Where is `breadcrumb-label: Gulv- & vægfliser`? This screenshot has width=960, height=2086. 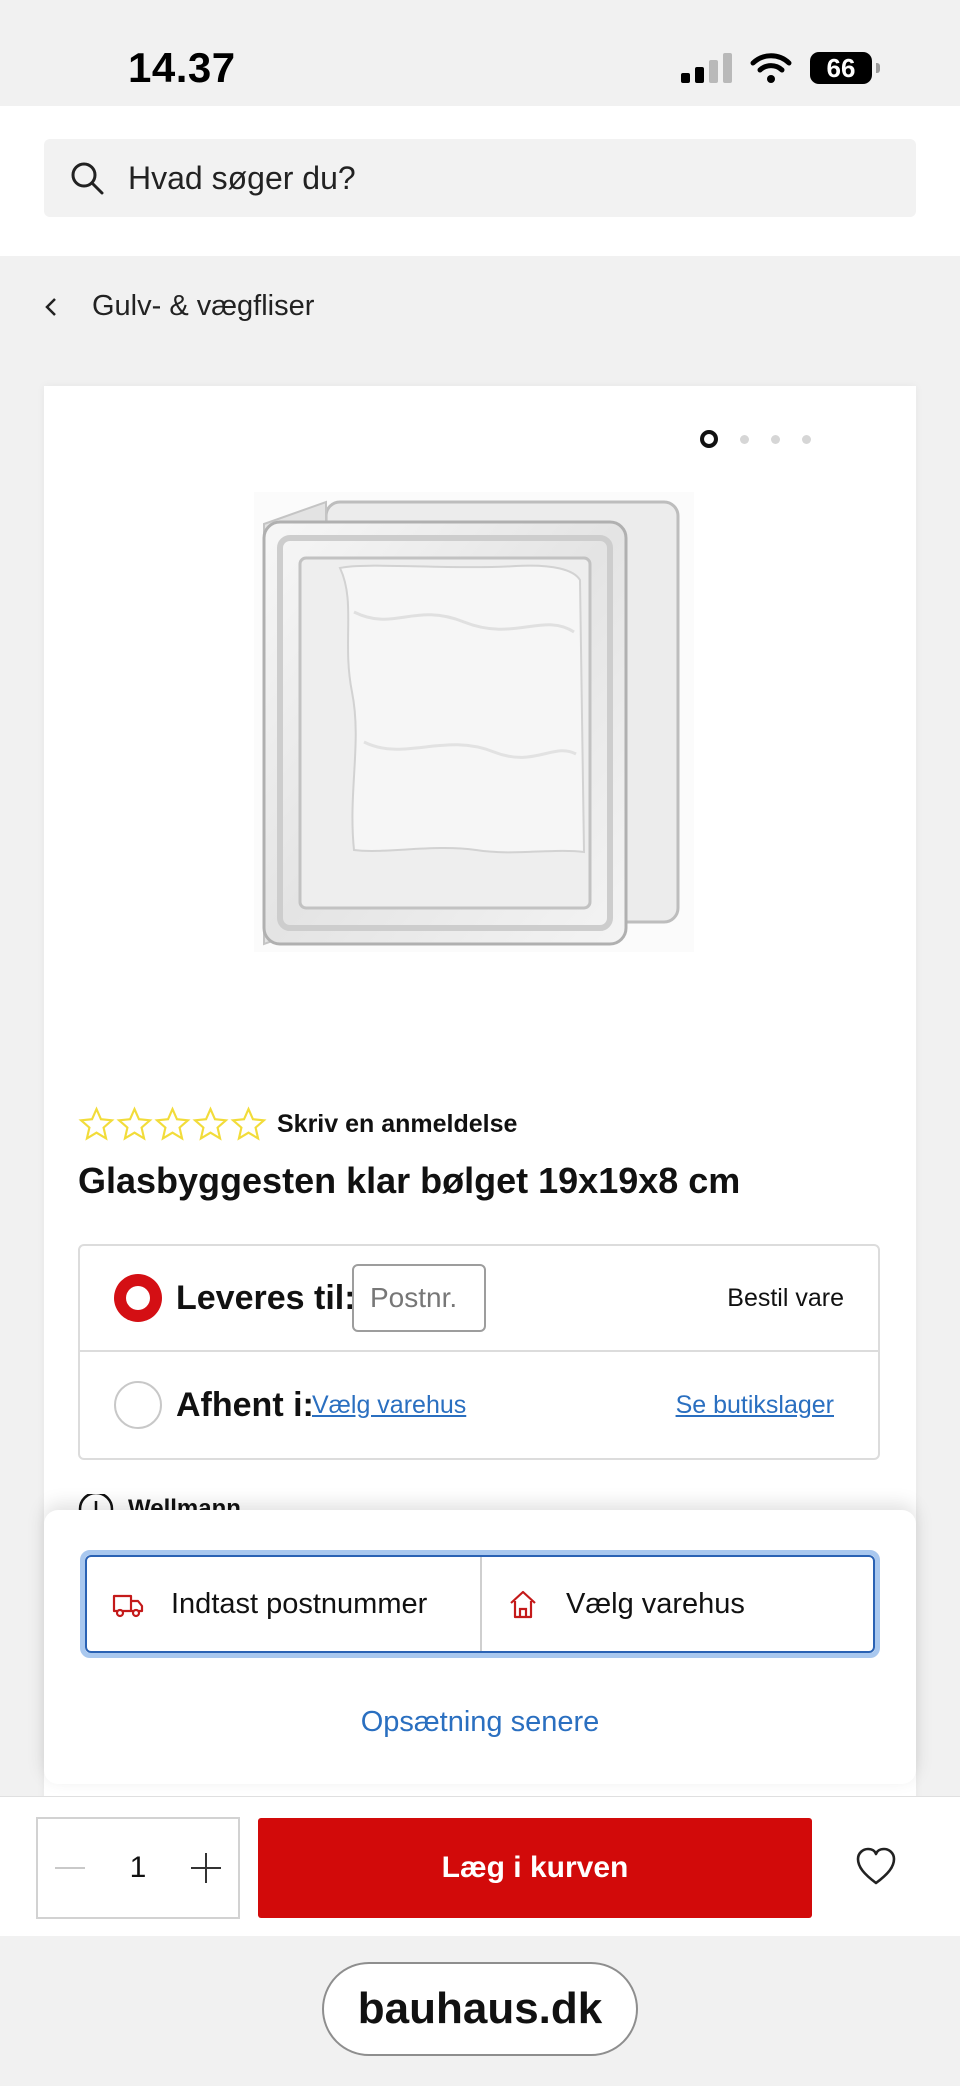
breadcrumb-label: Gulv- & vægfliser is located at coordinates (203, 306).